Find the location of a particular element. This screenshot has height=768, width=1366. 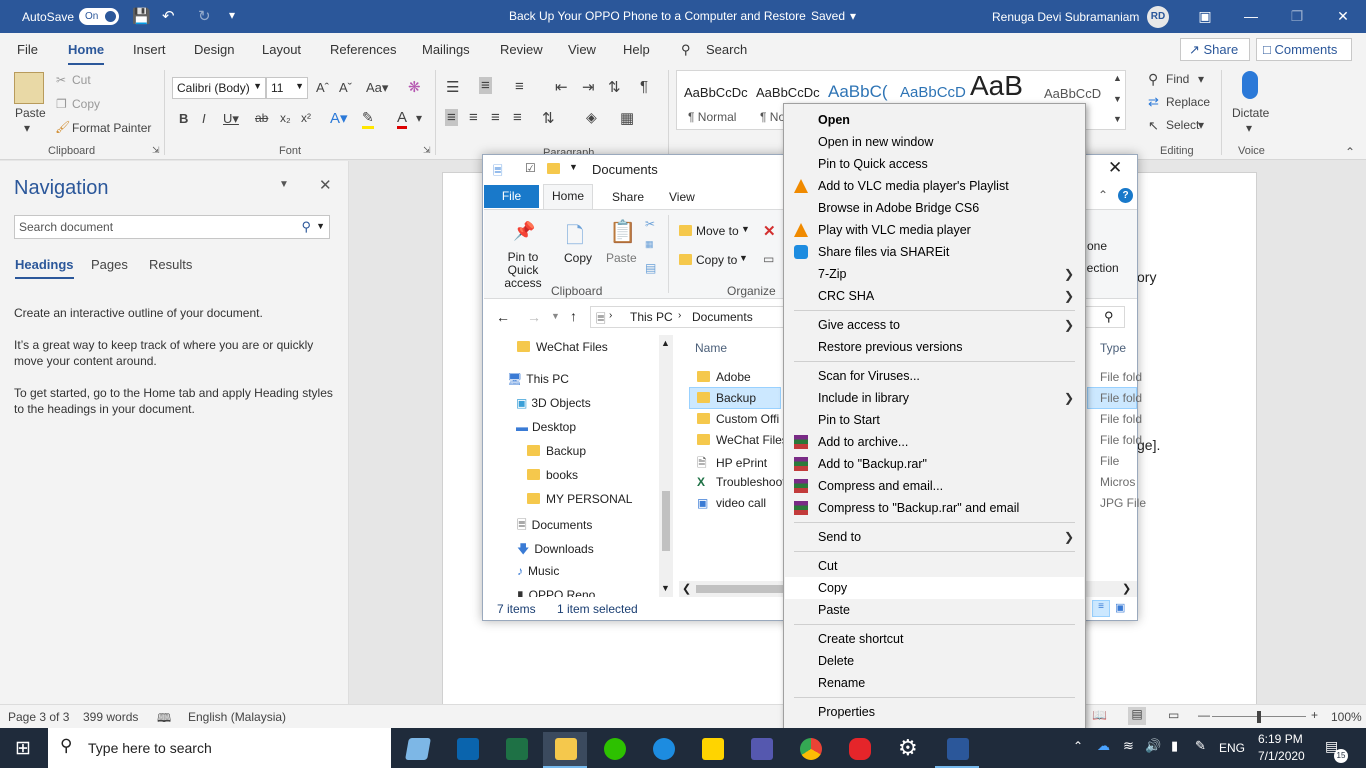

menu-item-open: Open is located at coordinates (934, 120).